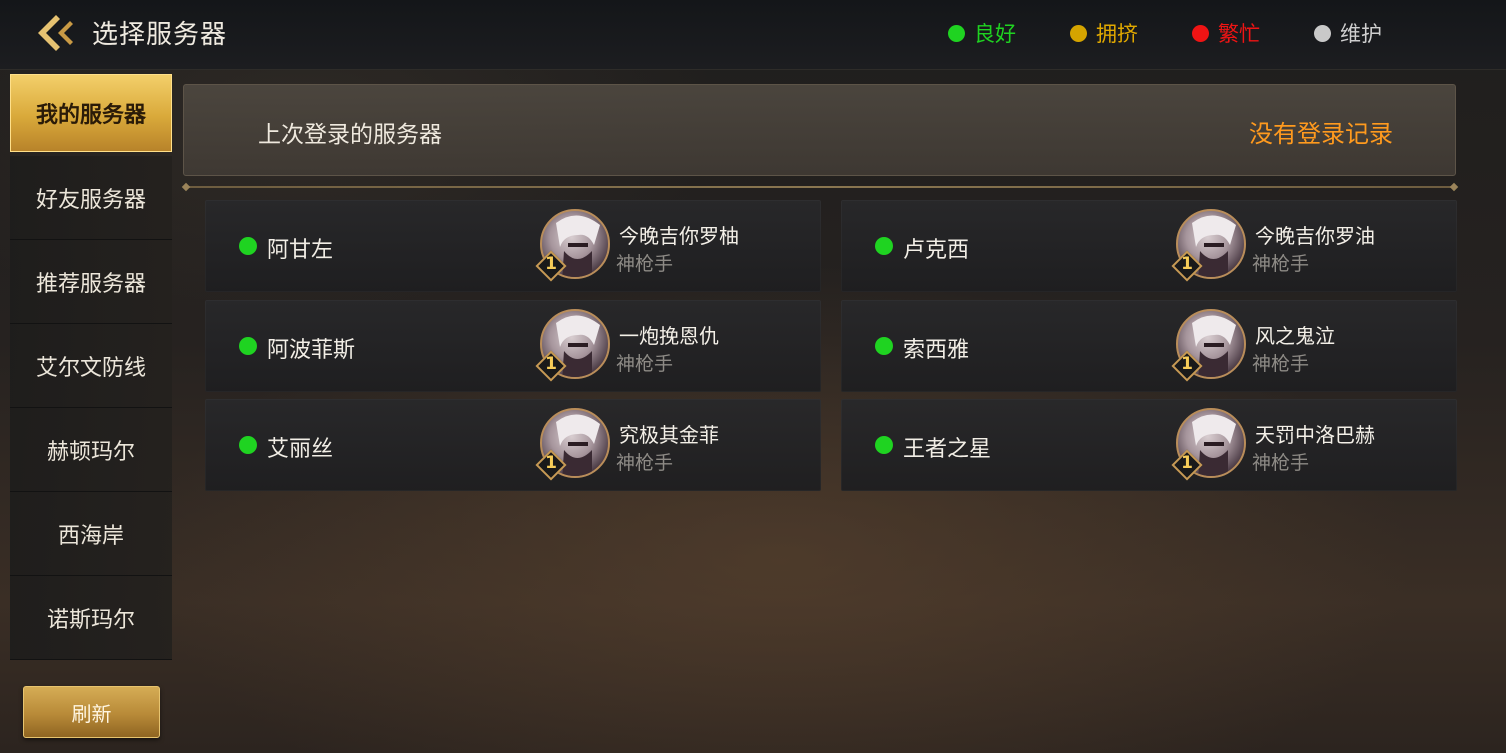  I want to click on sidebar-item-recommended-servers: 推荐服务器, so click(91, 282).